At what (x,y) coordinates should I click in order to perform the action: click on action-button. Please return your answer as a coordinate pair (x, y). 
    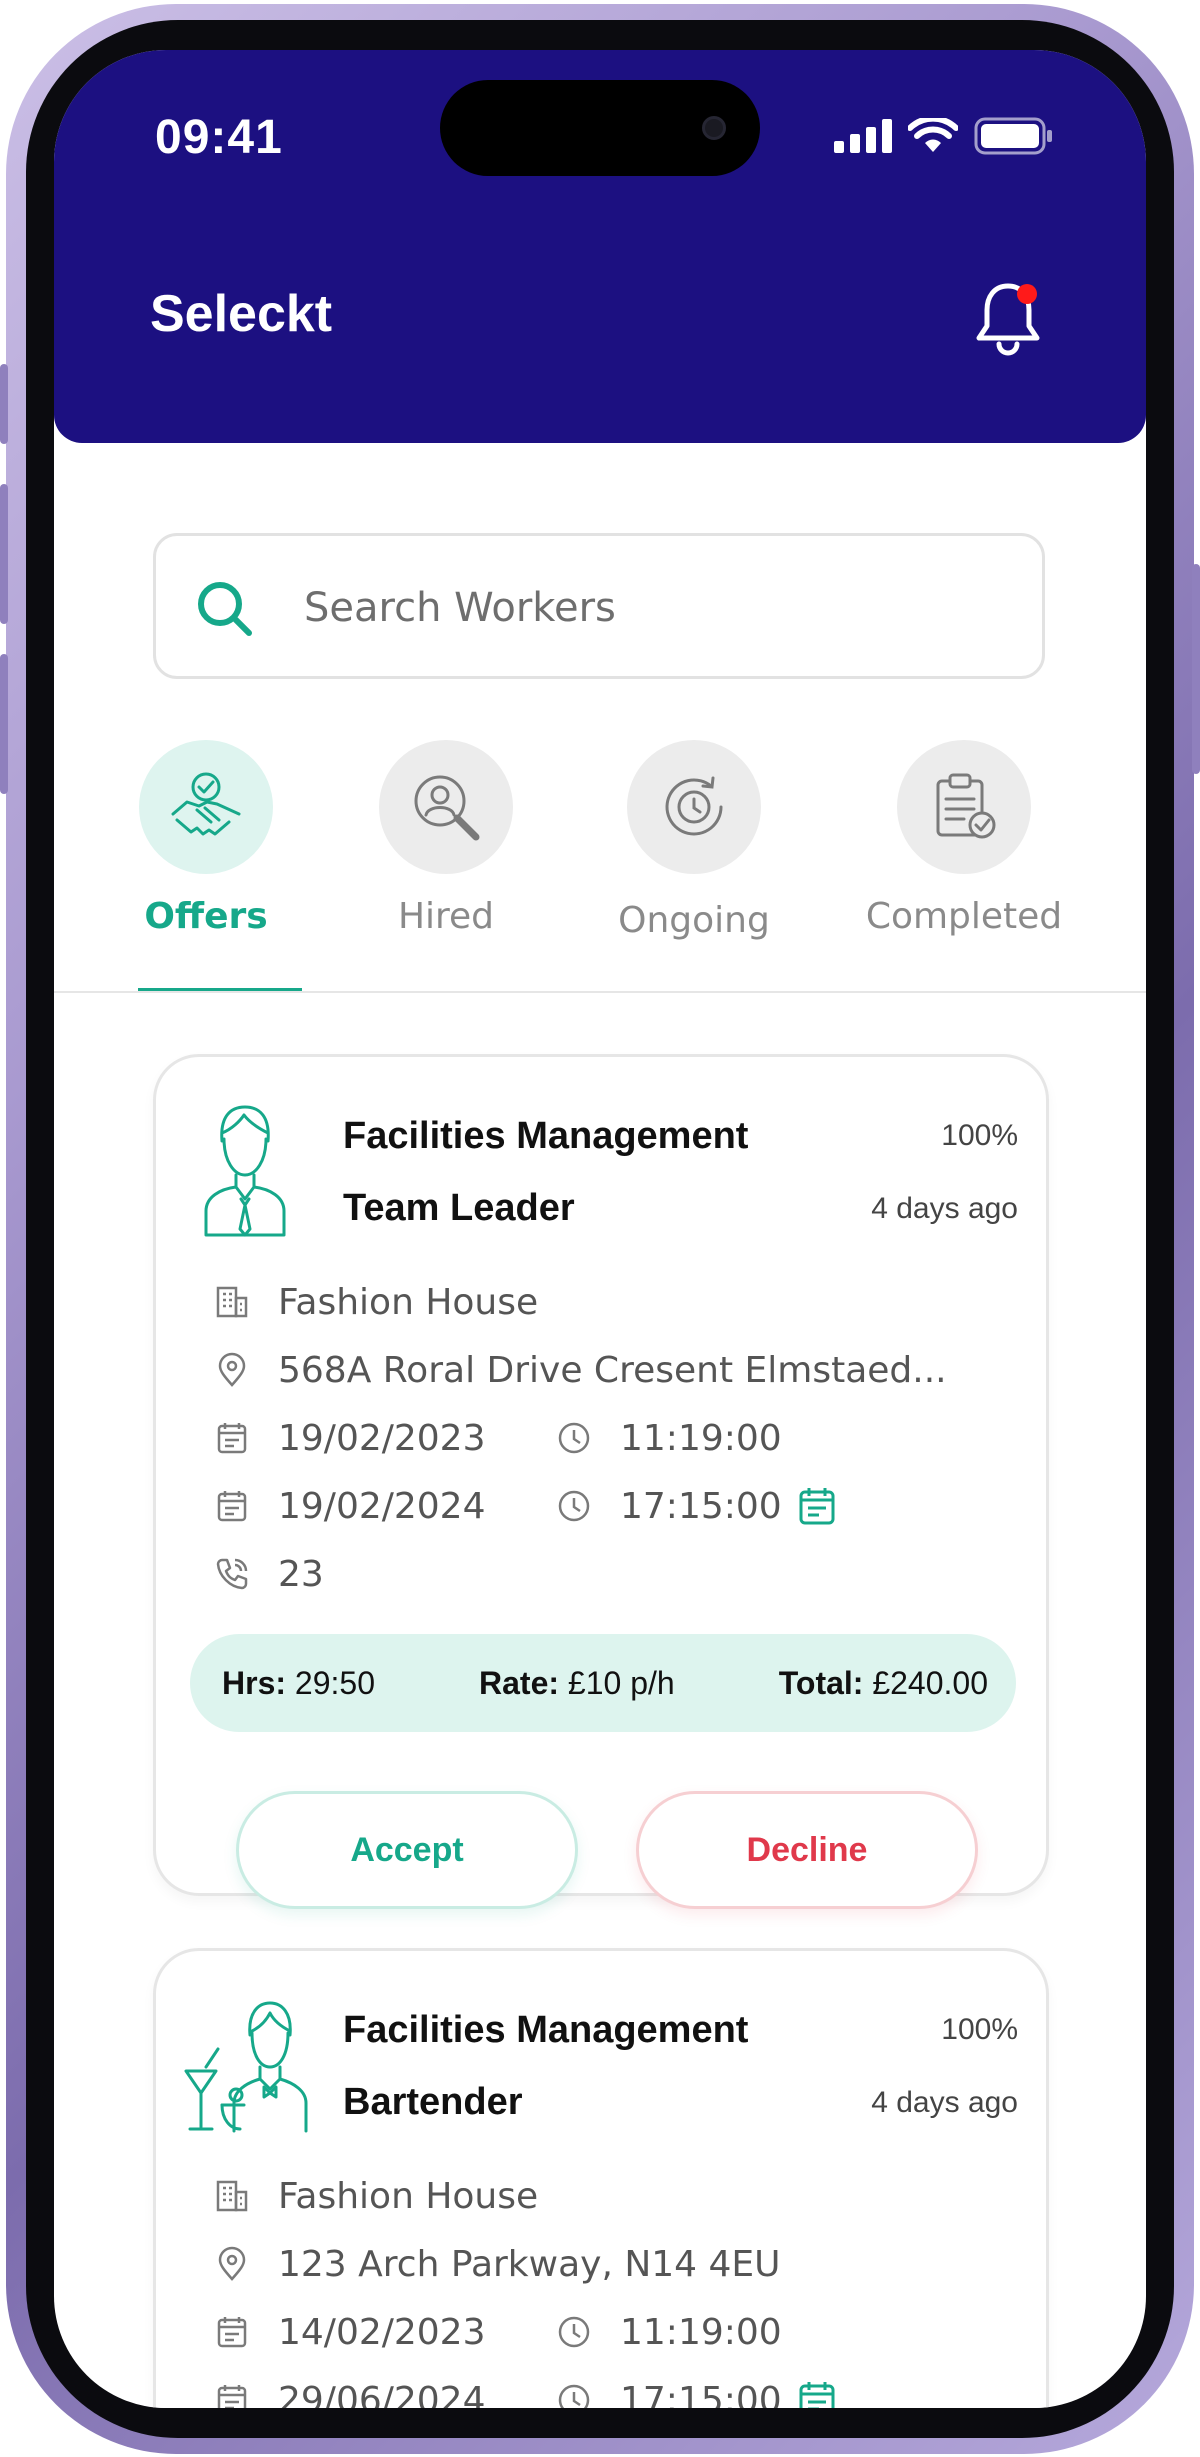
    Looking at the image, I should click on (4, 404).